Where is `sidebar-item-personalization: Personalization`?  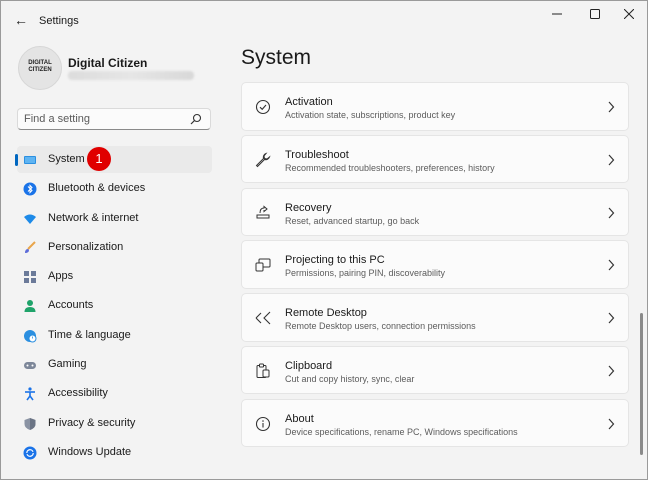
sidebar-item-personalization: Personalization is located at coordinates (114, 247).